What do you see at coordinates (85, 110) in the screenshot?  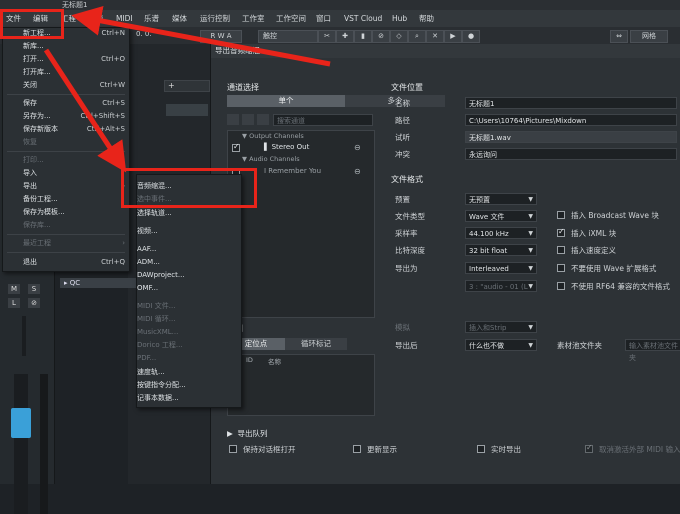 I see `arrow-to-export` at bounding box center [85, 110].